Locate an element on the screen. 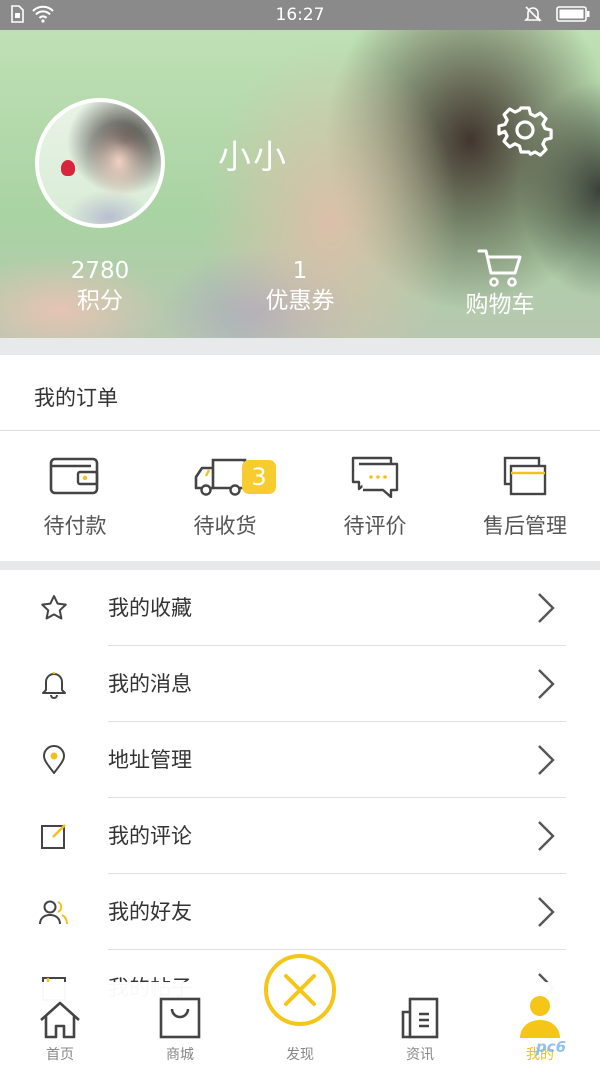 The height and width of the screenshot is (1067, 600). points-value: 2780 is located at coordinates (100, 271).